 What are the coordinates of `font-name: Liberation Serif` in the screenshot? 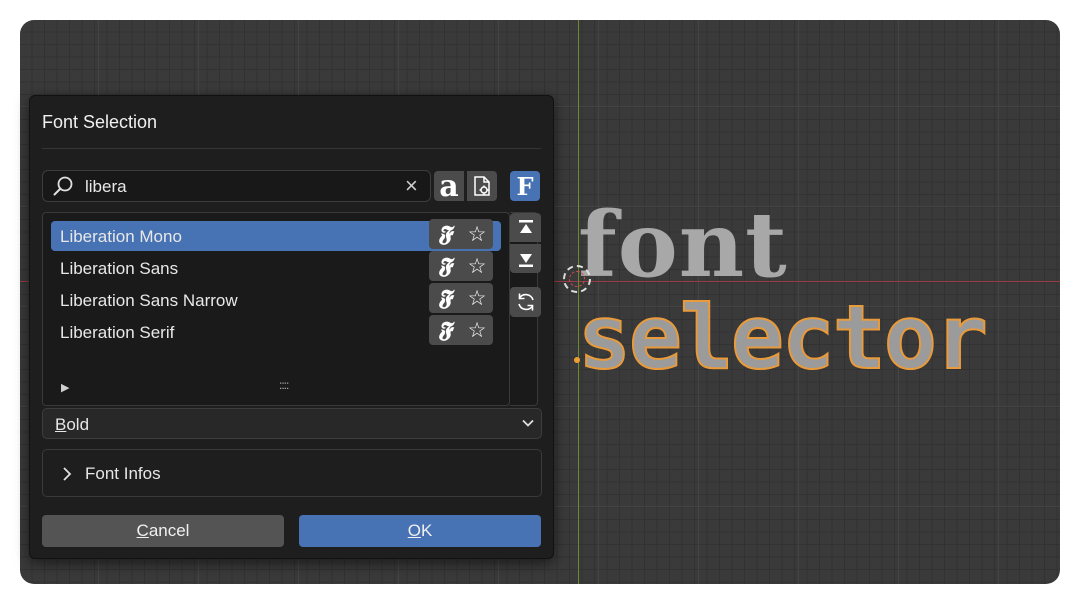 It's located at (117, 332).